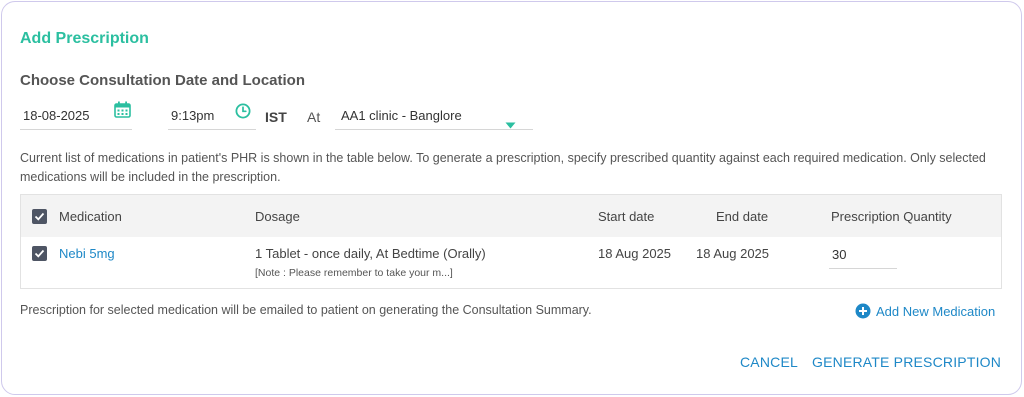 Image resolution: width=1024 pixels, height=397 pixels. Describe the element at coordinates (87, 253) in the screenshot. I see `medication-link: Nebi 5mg` at that location.